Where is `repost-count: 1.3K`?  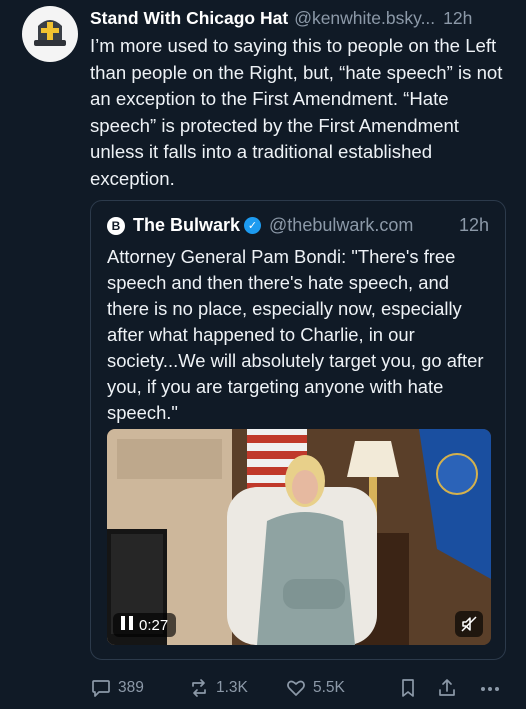
repost-count: 1.3K is located at coordinates (232, 687).